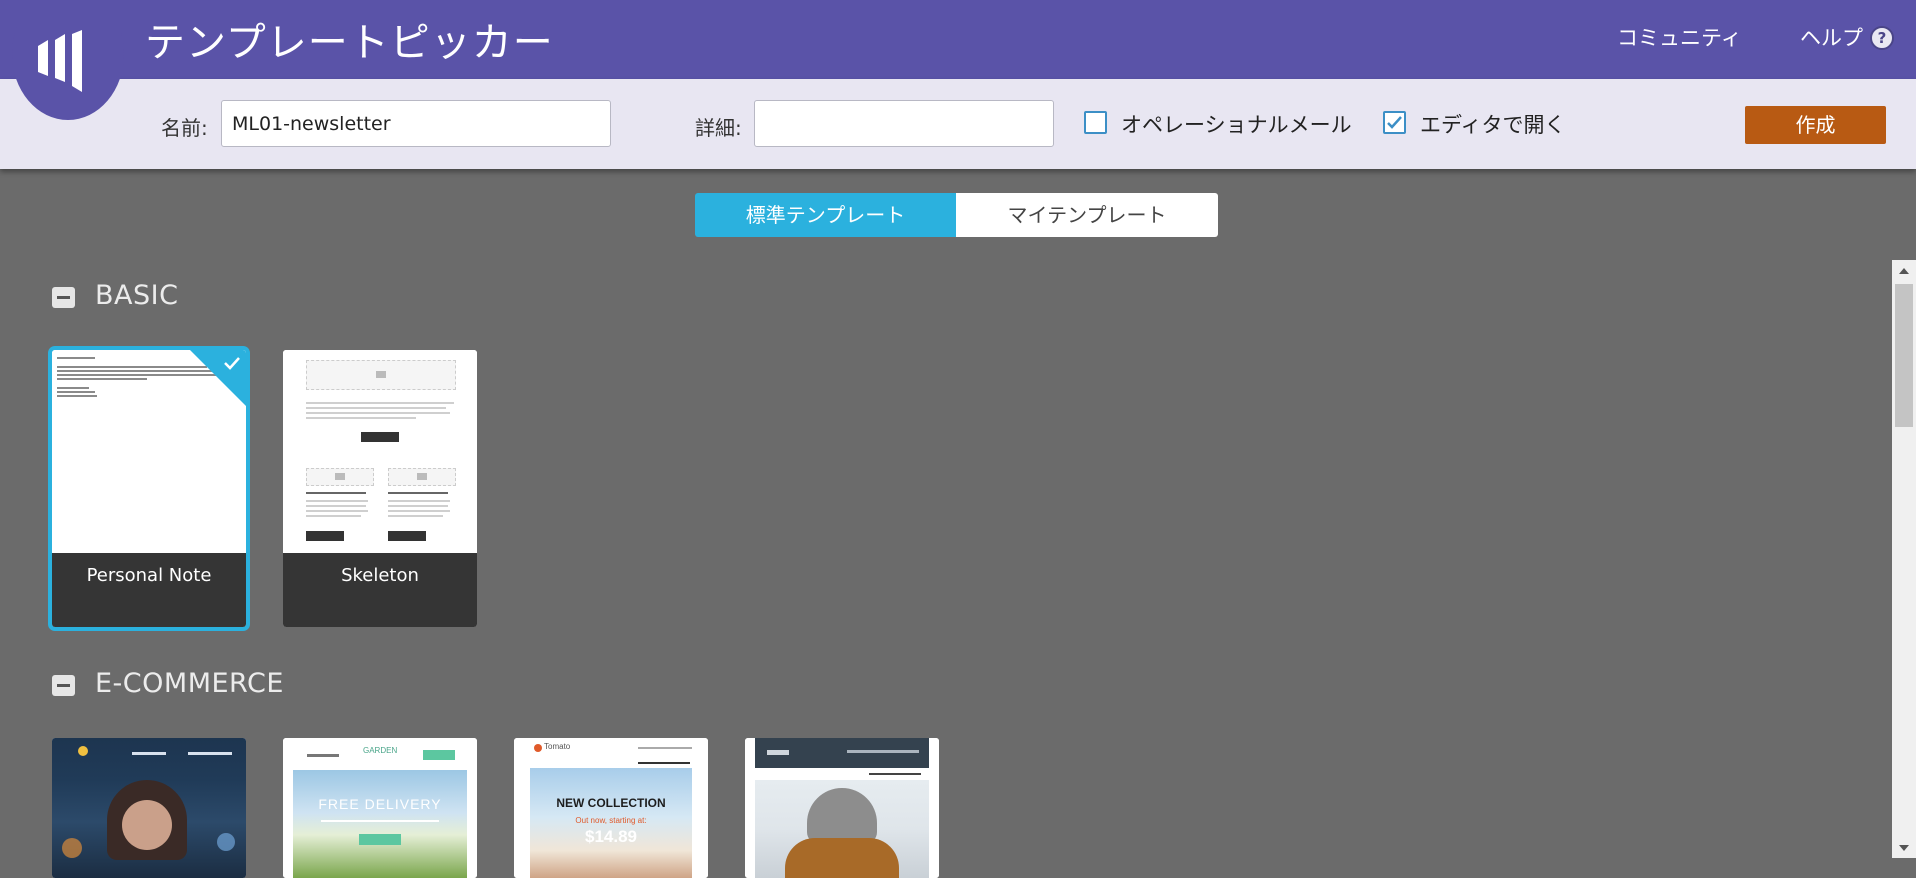  I want to click on thumb-price-text: $14.89, so click(611, 836).